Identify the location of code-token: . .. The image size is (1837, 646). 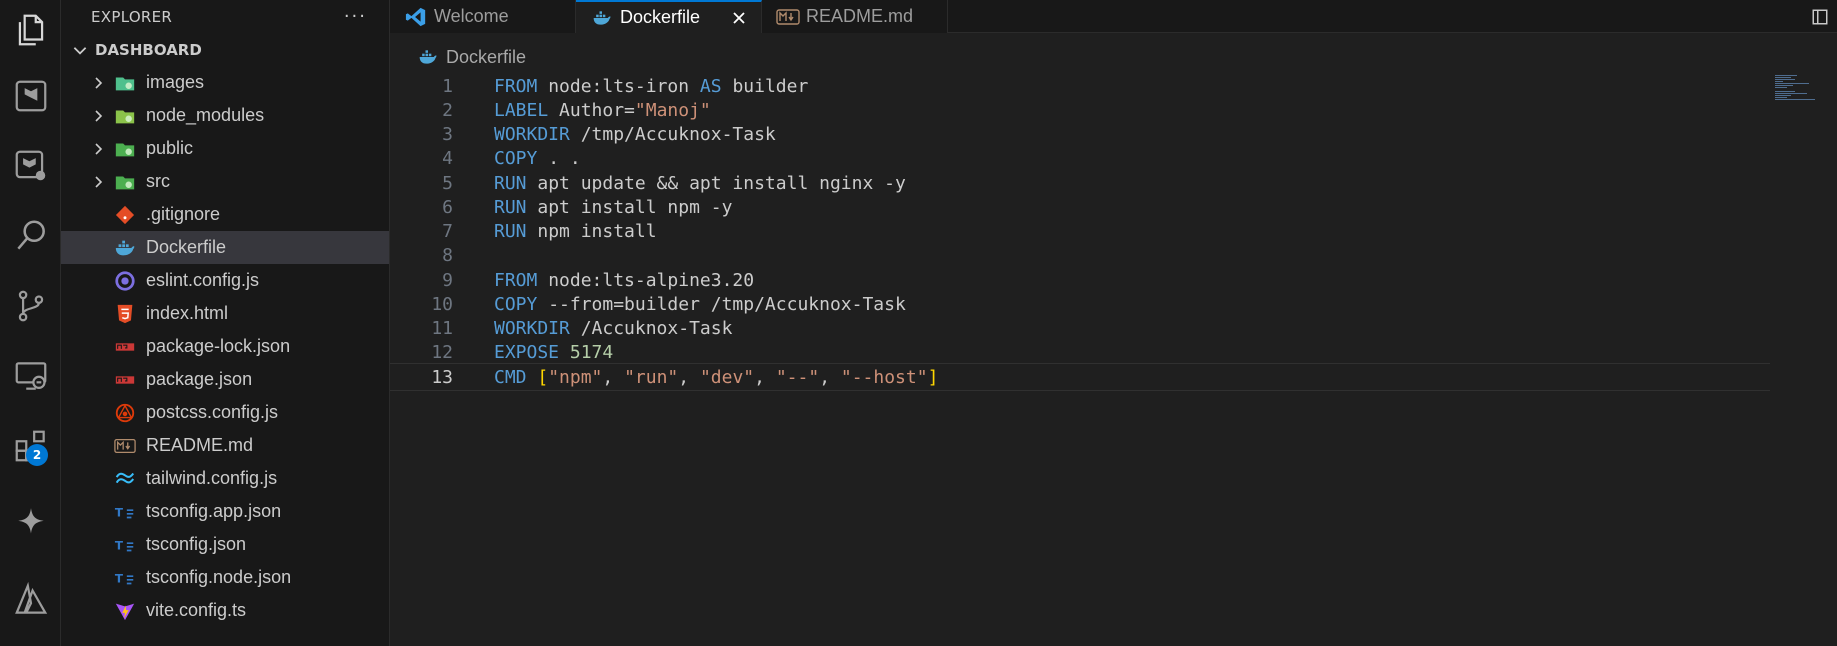
(559, 159).